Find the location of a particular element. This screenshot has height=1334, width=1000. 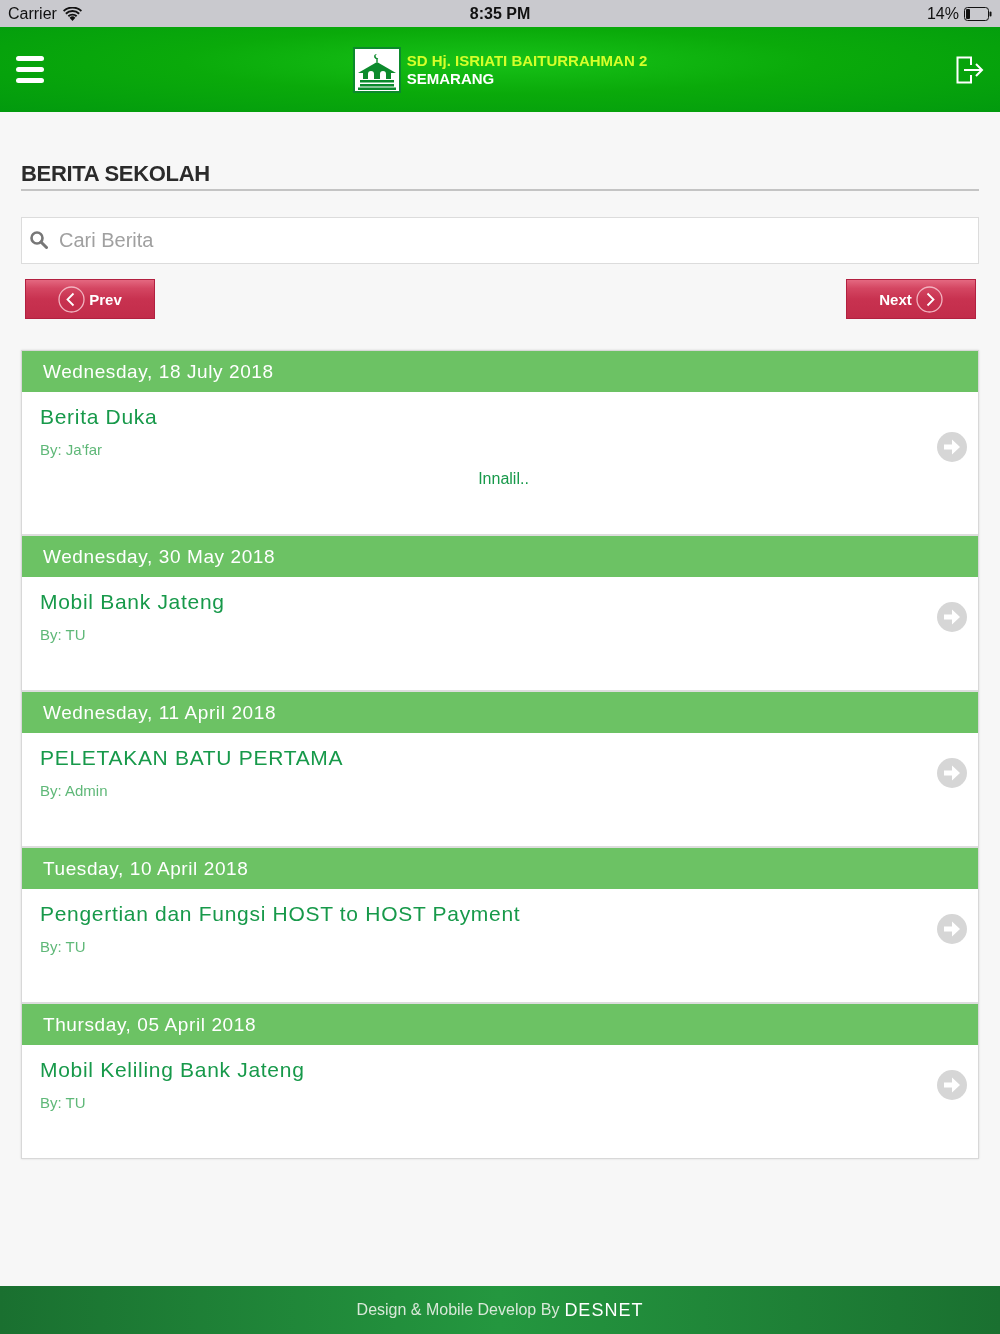

clock-time: 8:35 PM is located at coordinates (500, 13).